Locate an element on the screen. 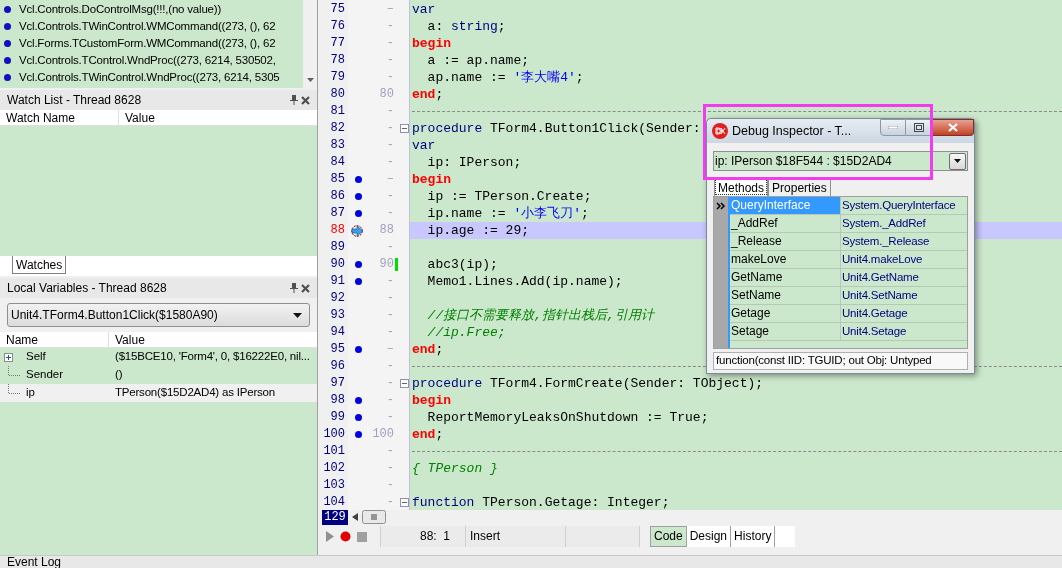  line-number: 91 is located at coordinates (337, 281).